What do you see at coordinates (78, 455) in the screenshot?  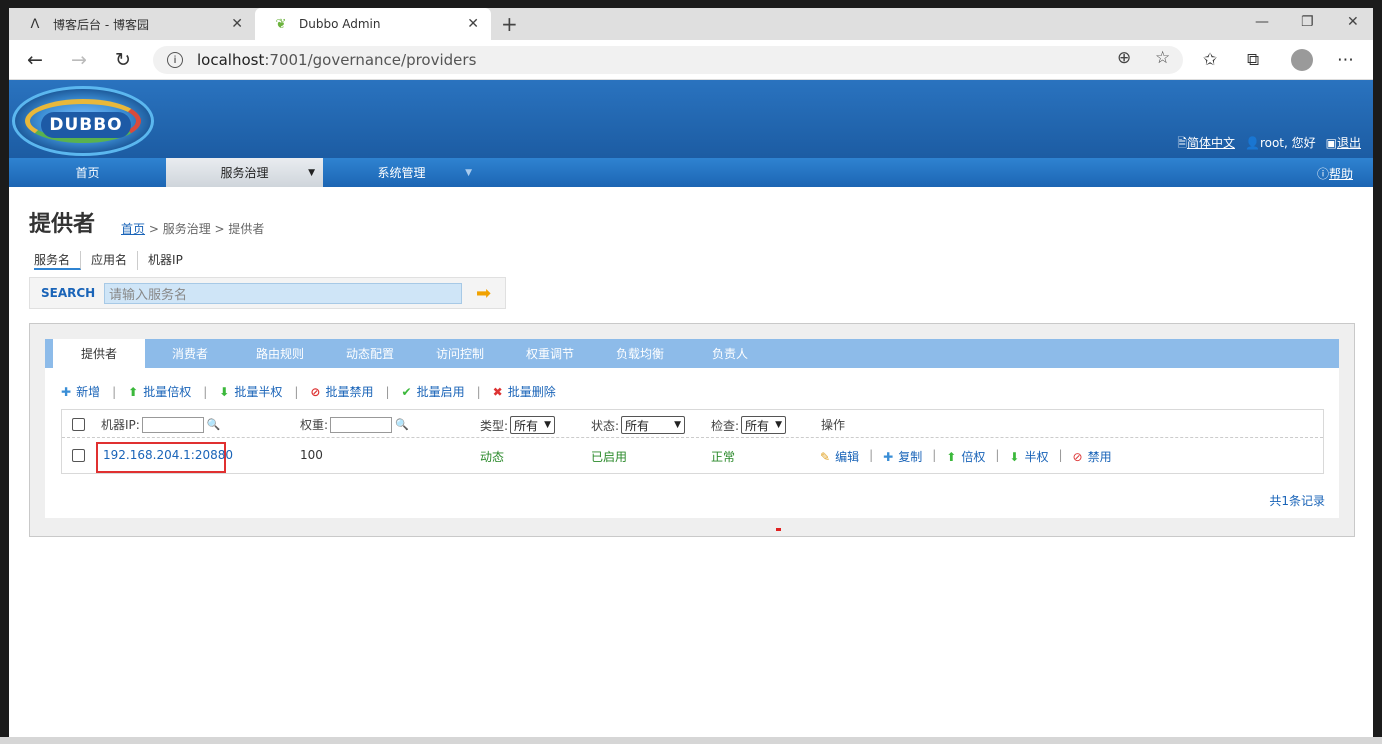 I see `row-checkbox` at bounding box center [78, 455].